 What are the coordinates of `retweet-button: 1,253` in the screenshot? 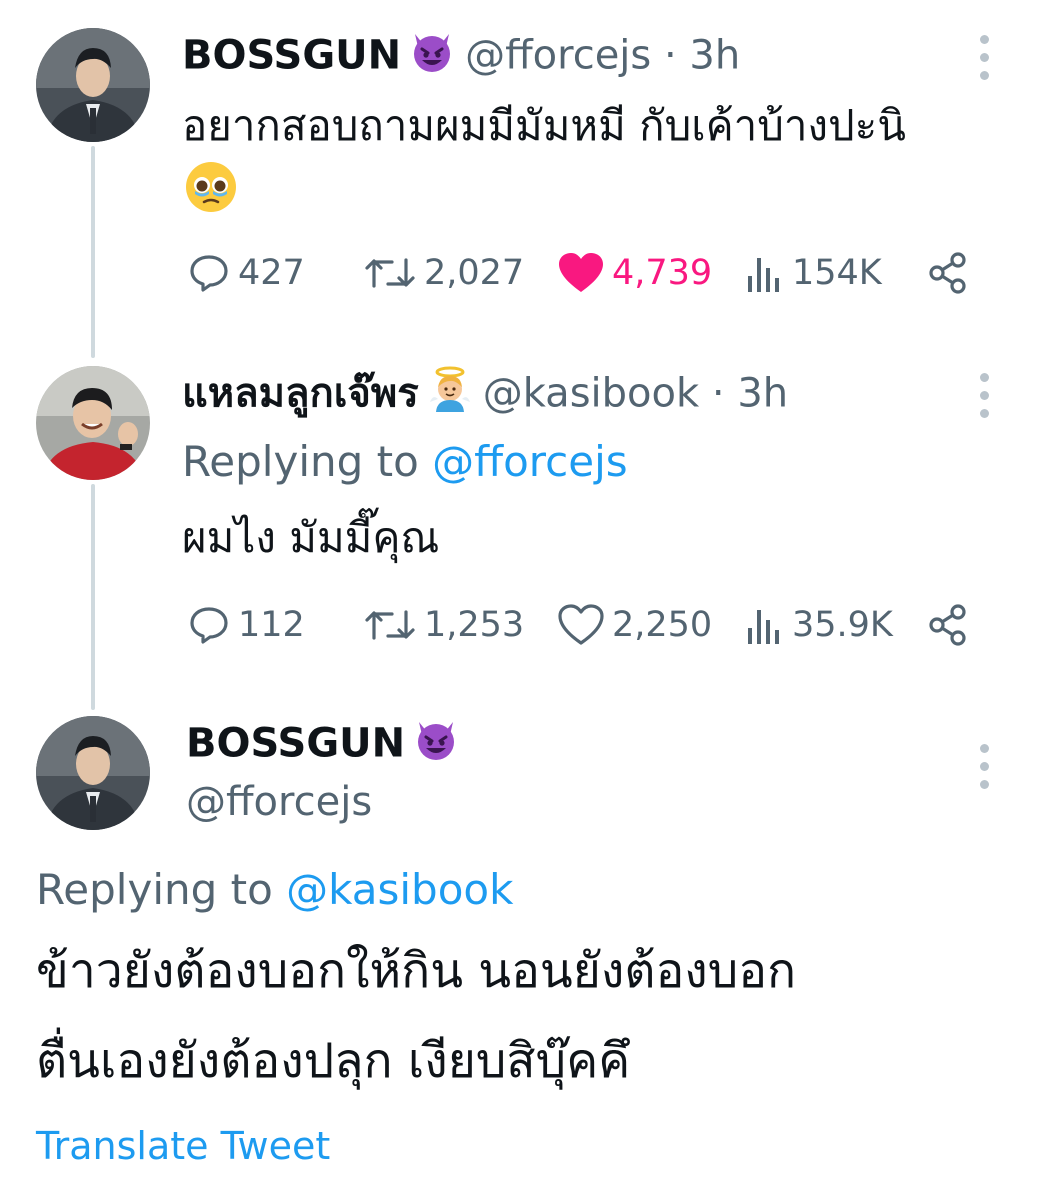 It's located at (459, 625).